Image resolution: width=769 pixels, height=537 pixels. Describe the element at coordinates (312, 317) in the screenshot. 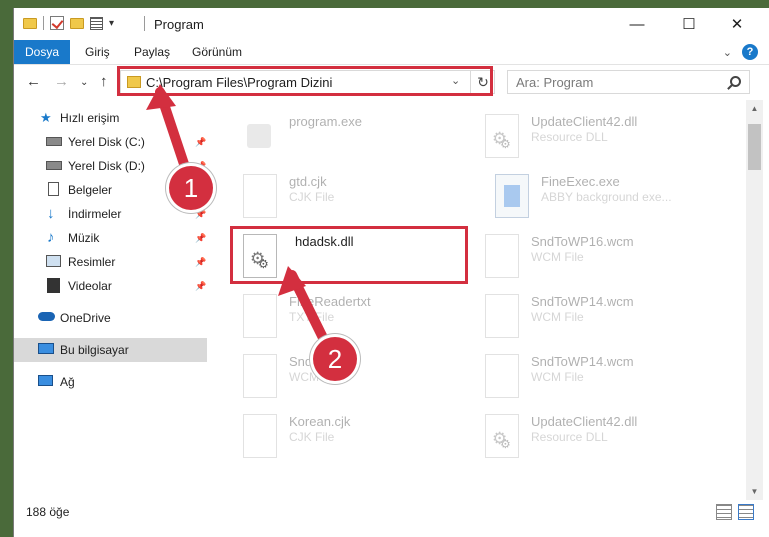

I see `file-type: TXT File` at that location.